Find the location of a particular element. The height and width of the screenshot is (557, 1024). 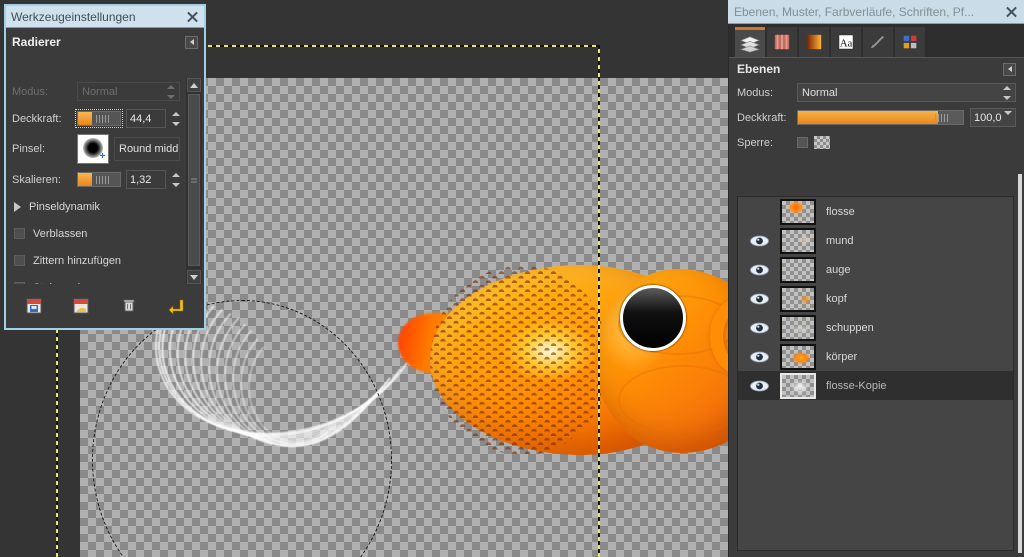

mode-select: Normal is located at coordinates (128, 91).